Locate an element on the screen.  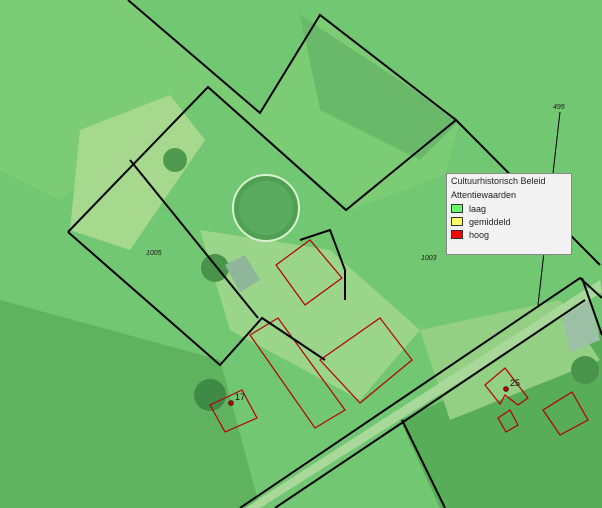
parcel-label: 1005 is located at coordinates (154, 253).